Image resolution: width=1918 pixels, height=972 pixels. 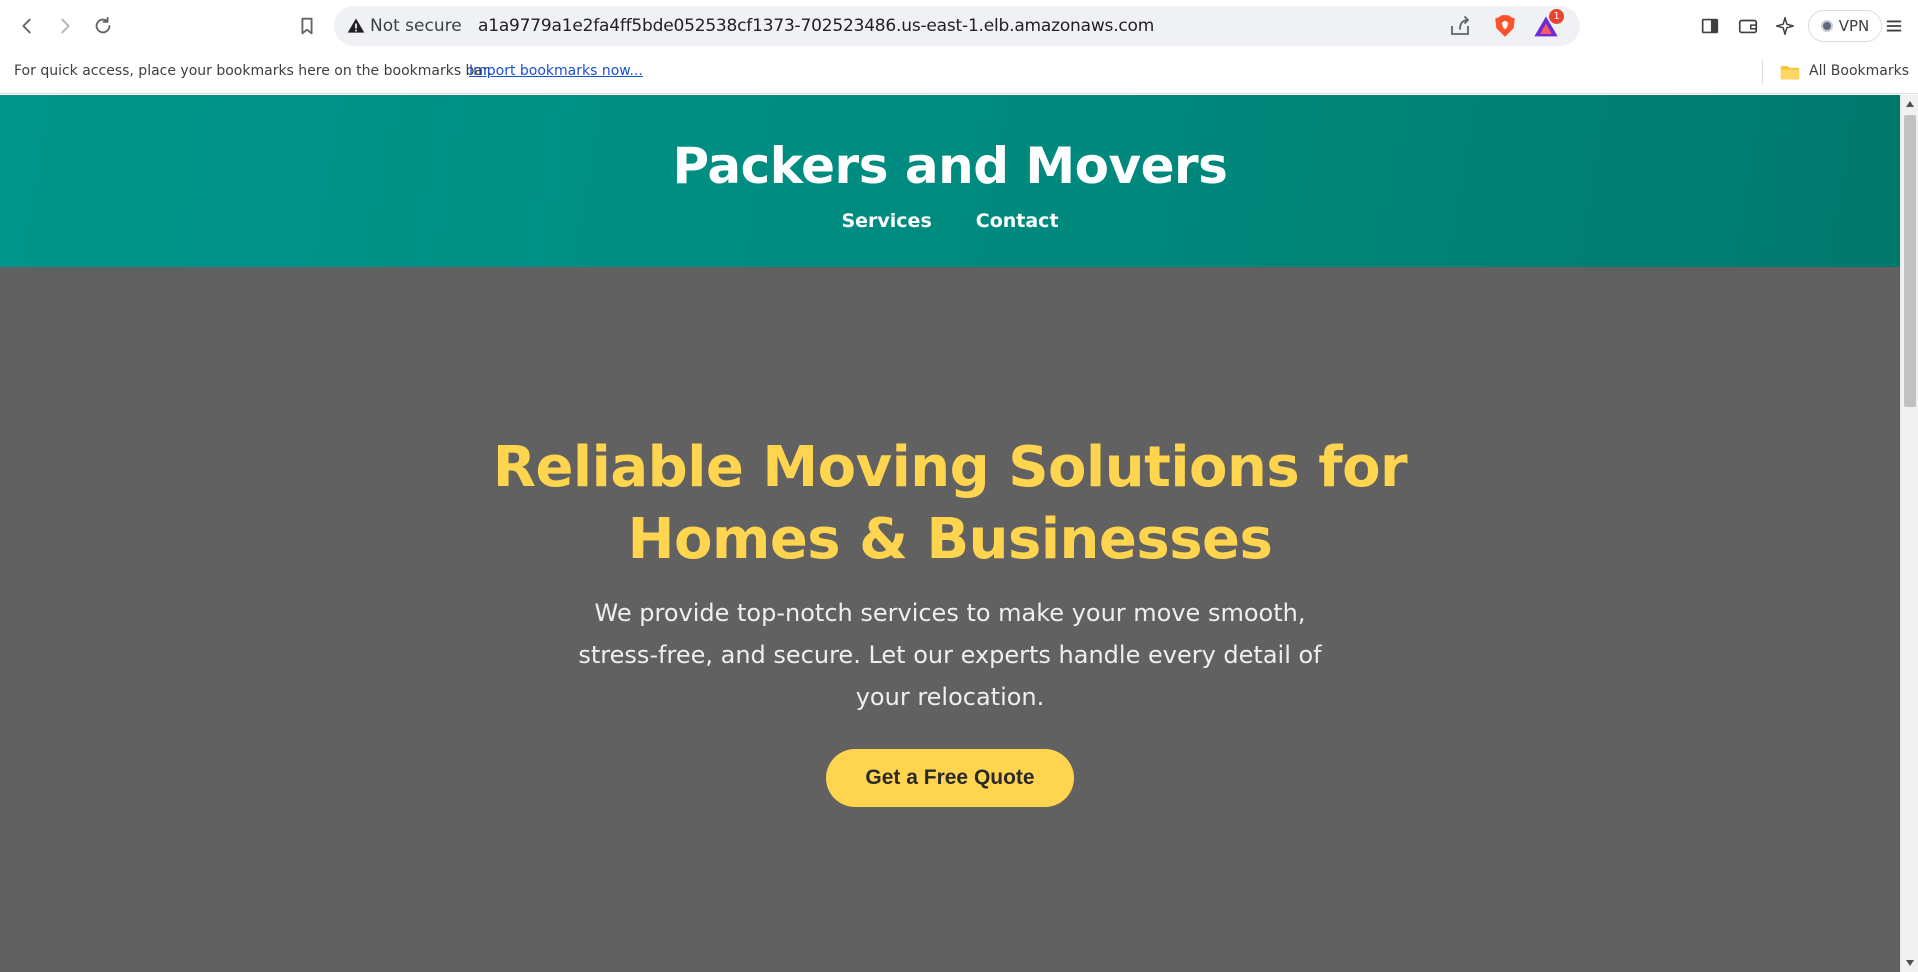 I want to click on page-scrollbar, so click(x=1909, y=533).